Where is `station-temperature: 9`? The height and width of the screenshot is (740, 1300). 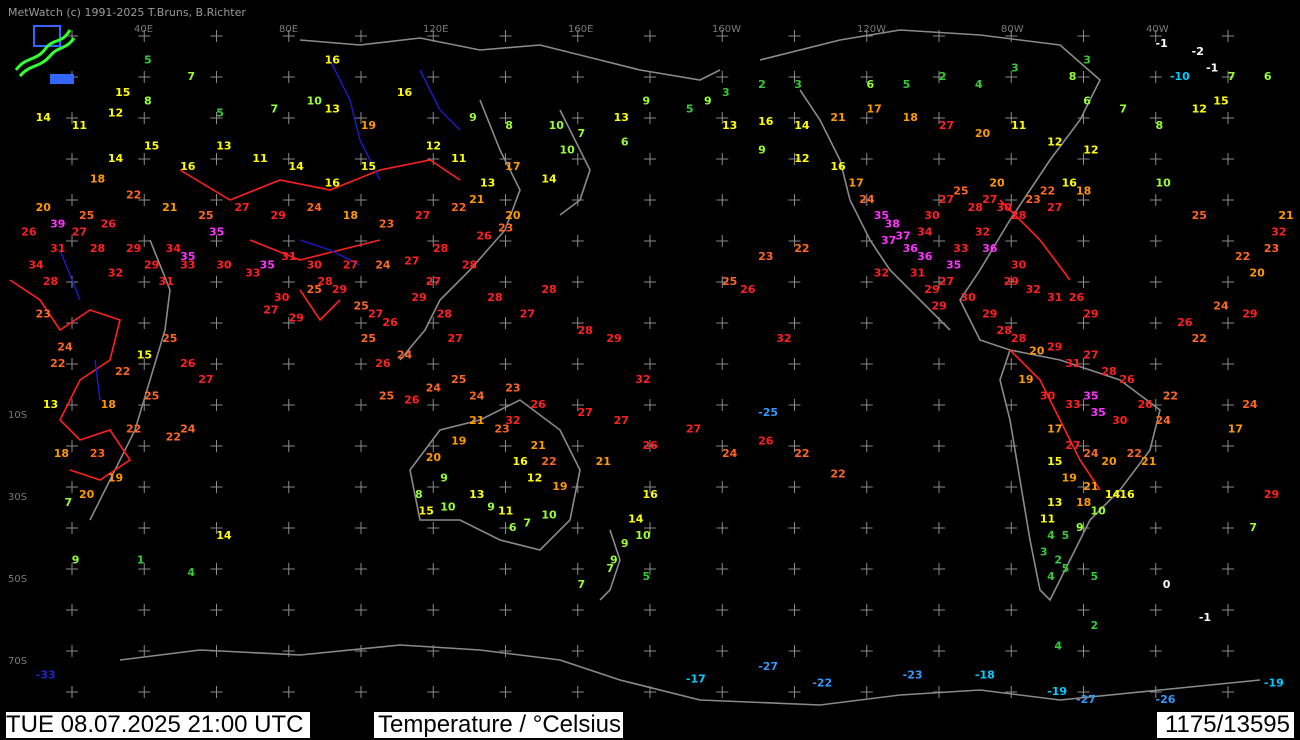 station-temperature: 9 is located at coordinates (1080, 527).